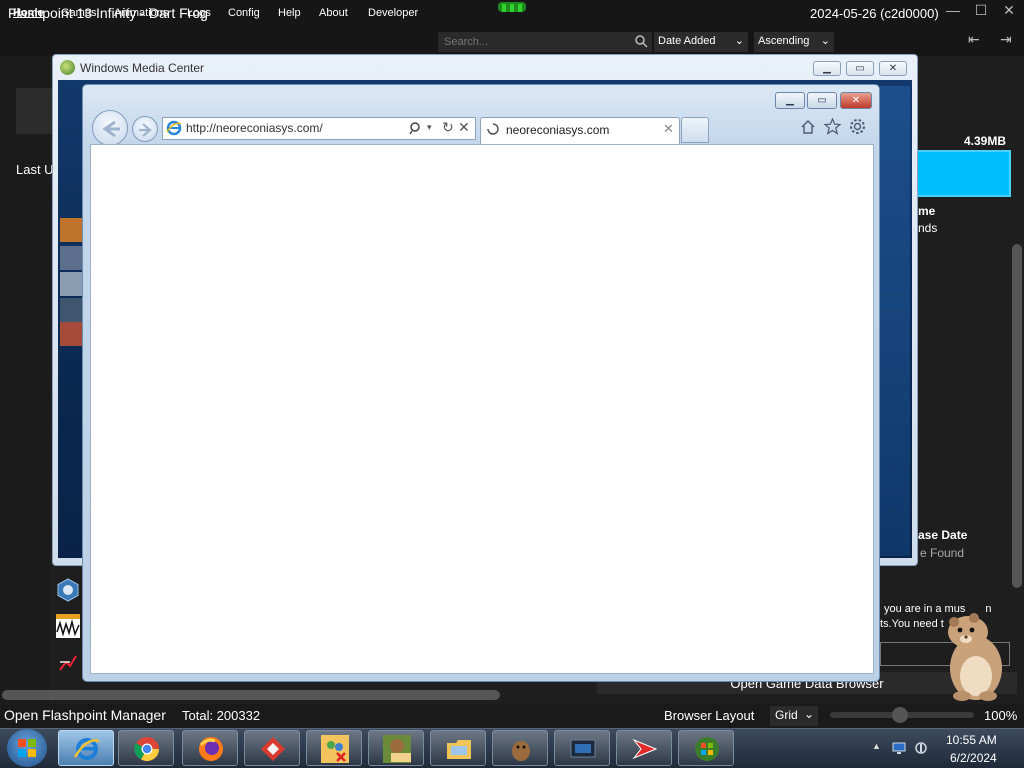  Describe the element at coordinates (35, 169) in the screenshot. I see `last-played-label: Last U` at that location.